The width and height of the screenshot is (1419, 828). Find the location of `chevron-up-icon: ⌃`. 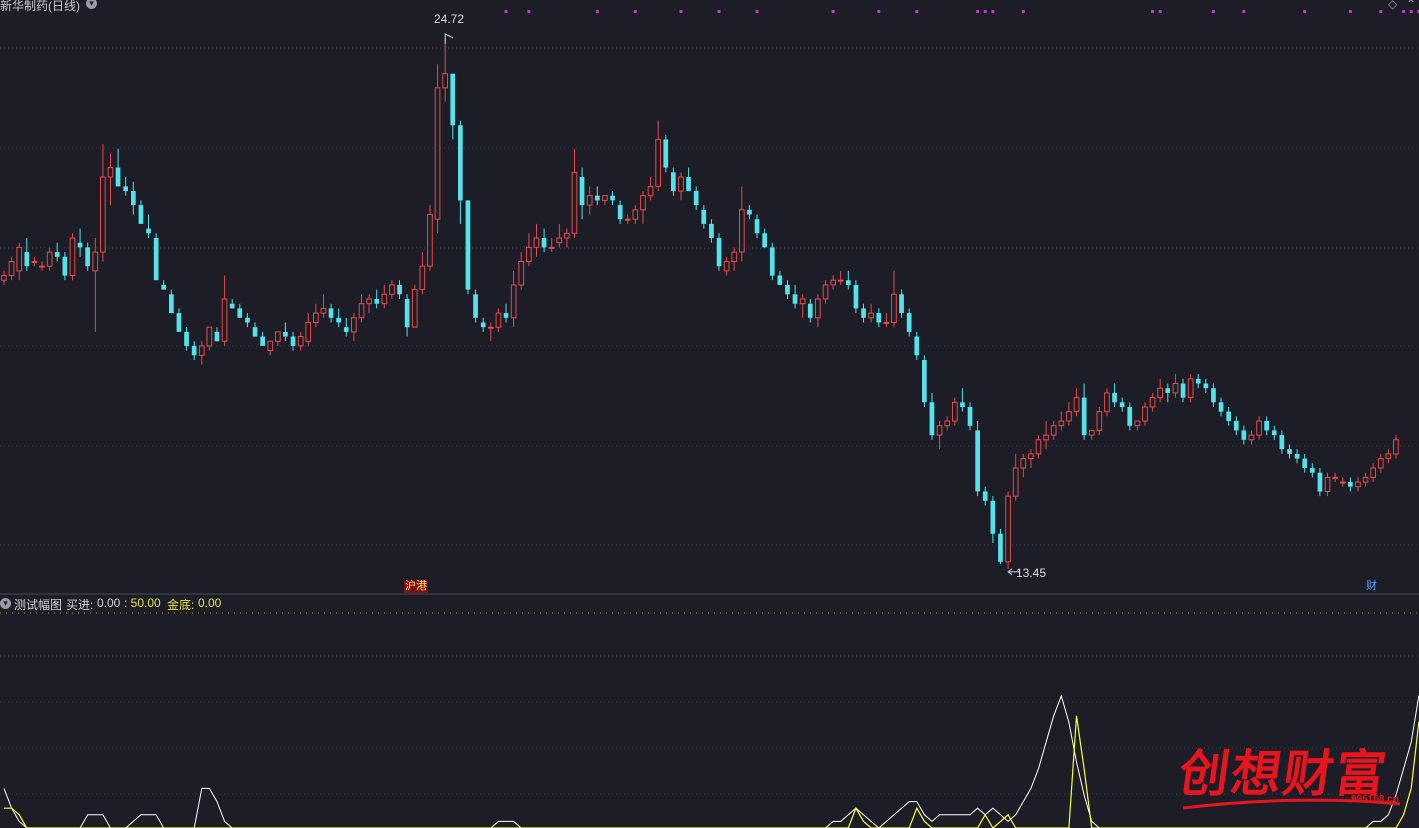

chevron-up-icon: ⌃ is located at coordinates (1411, 5).